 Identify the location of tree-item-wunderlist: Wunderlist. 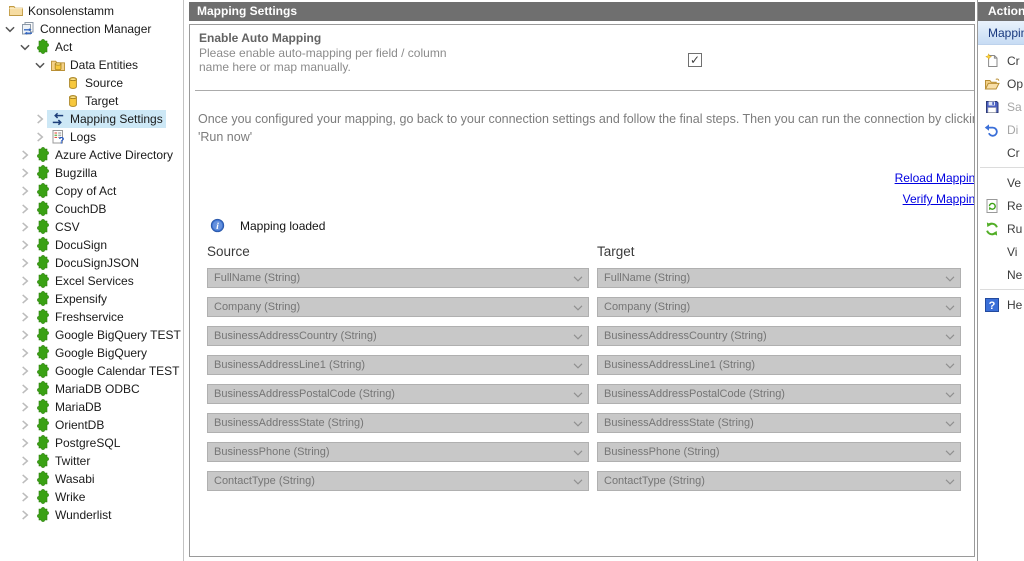
(91, 515).